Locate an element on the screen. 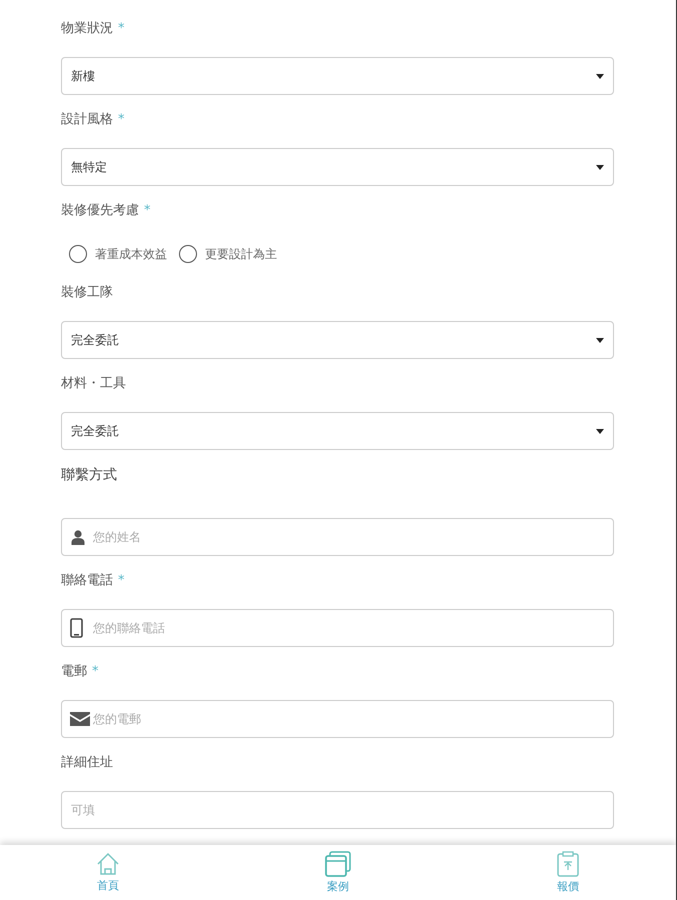 The width and height of the screenshot is (677, 900). select-field: 無特定 is located at coordinates (337, 167).